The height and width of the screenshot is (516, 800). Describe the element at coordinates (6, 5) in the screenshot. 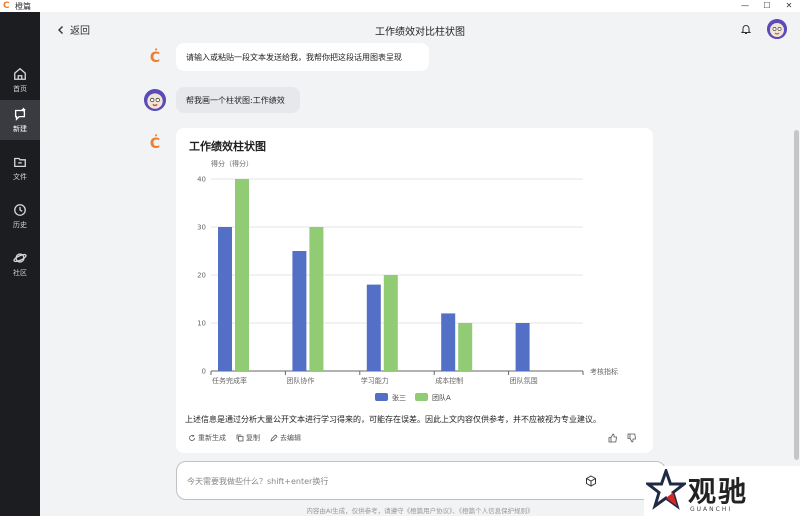

I see `app-logo-icon: C` at that location.